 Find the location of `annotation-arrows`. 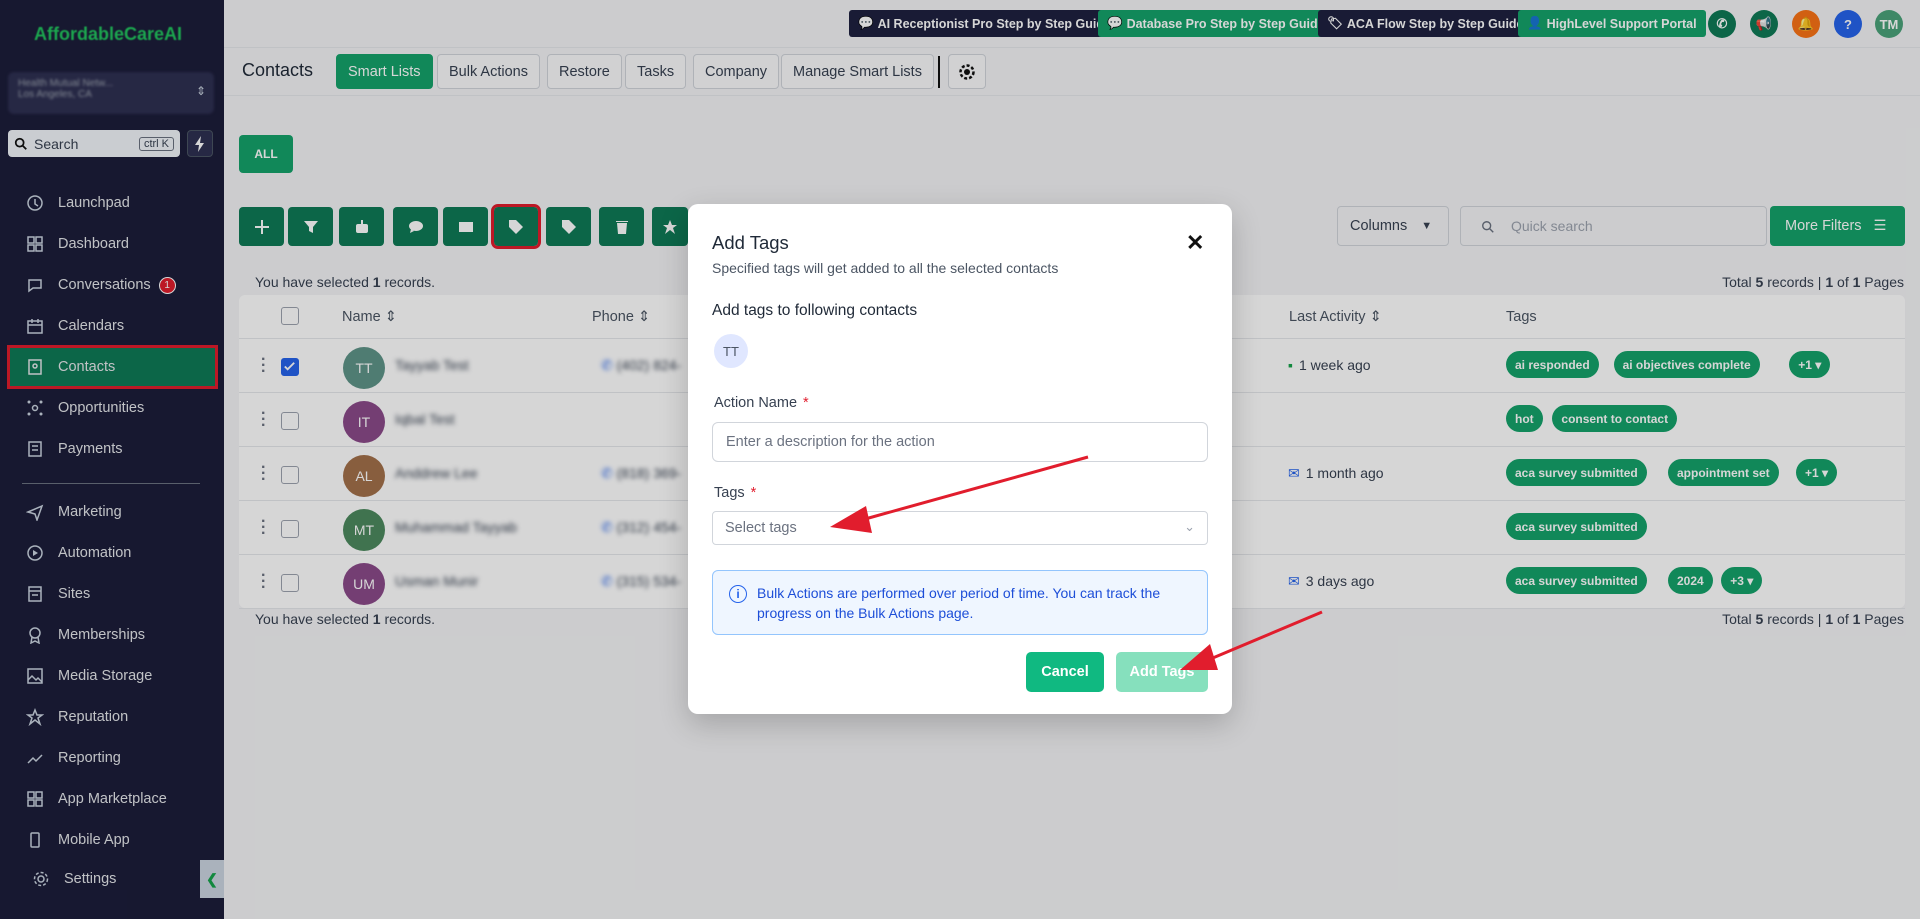

annotation-arrows is located at coordinates (1076, 562).